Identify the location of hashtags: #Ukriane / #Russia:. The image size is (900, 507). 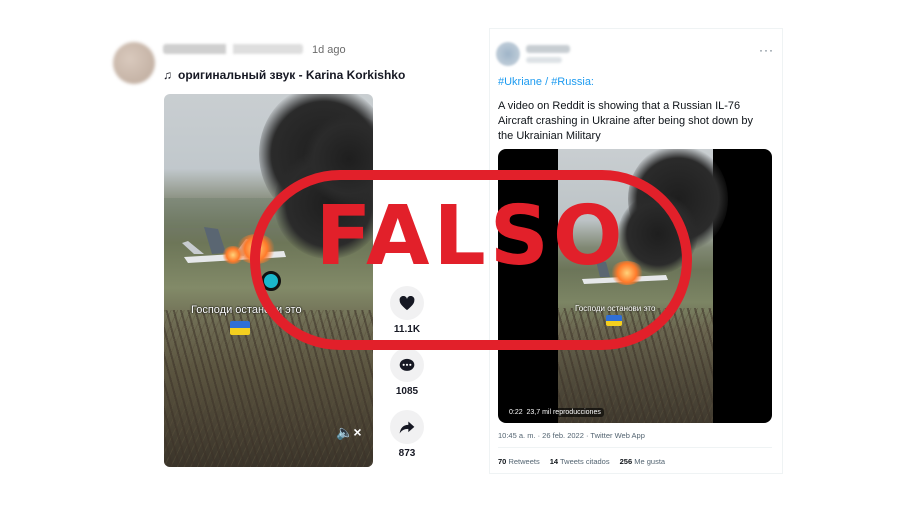
(634, 82).